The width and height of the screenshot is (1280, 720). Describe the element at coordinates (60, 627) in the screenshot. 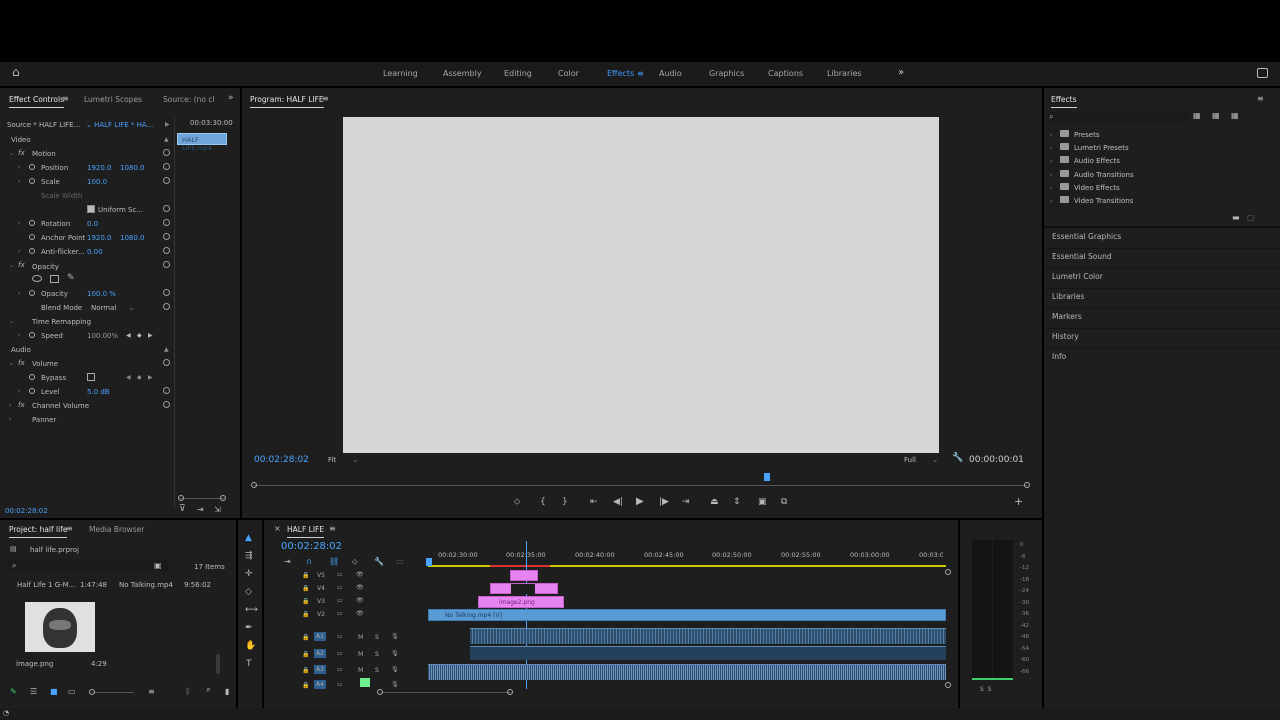

I see `image-thumbnail` at that location.